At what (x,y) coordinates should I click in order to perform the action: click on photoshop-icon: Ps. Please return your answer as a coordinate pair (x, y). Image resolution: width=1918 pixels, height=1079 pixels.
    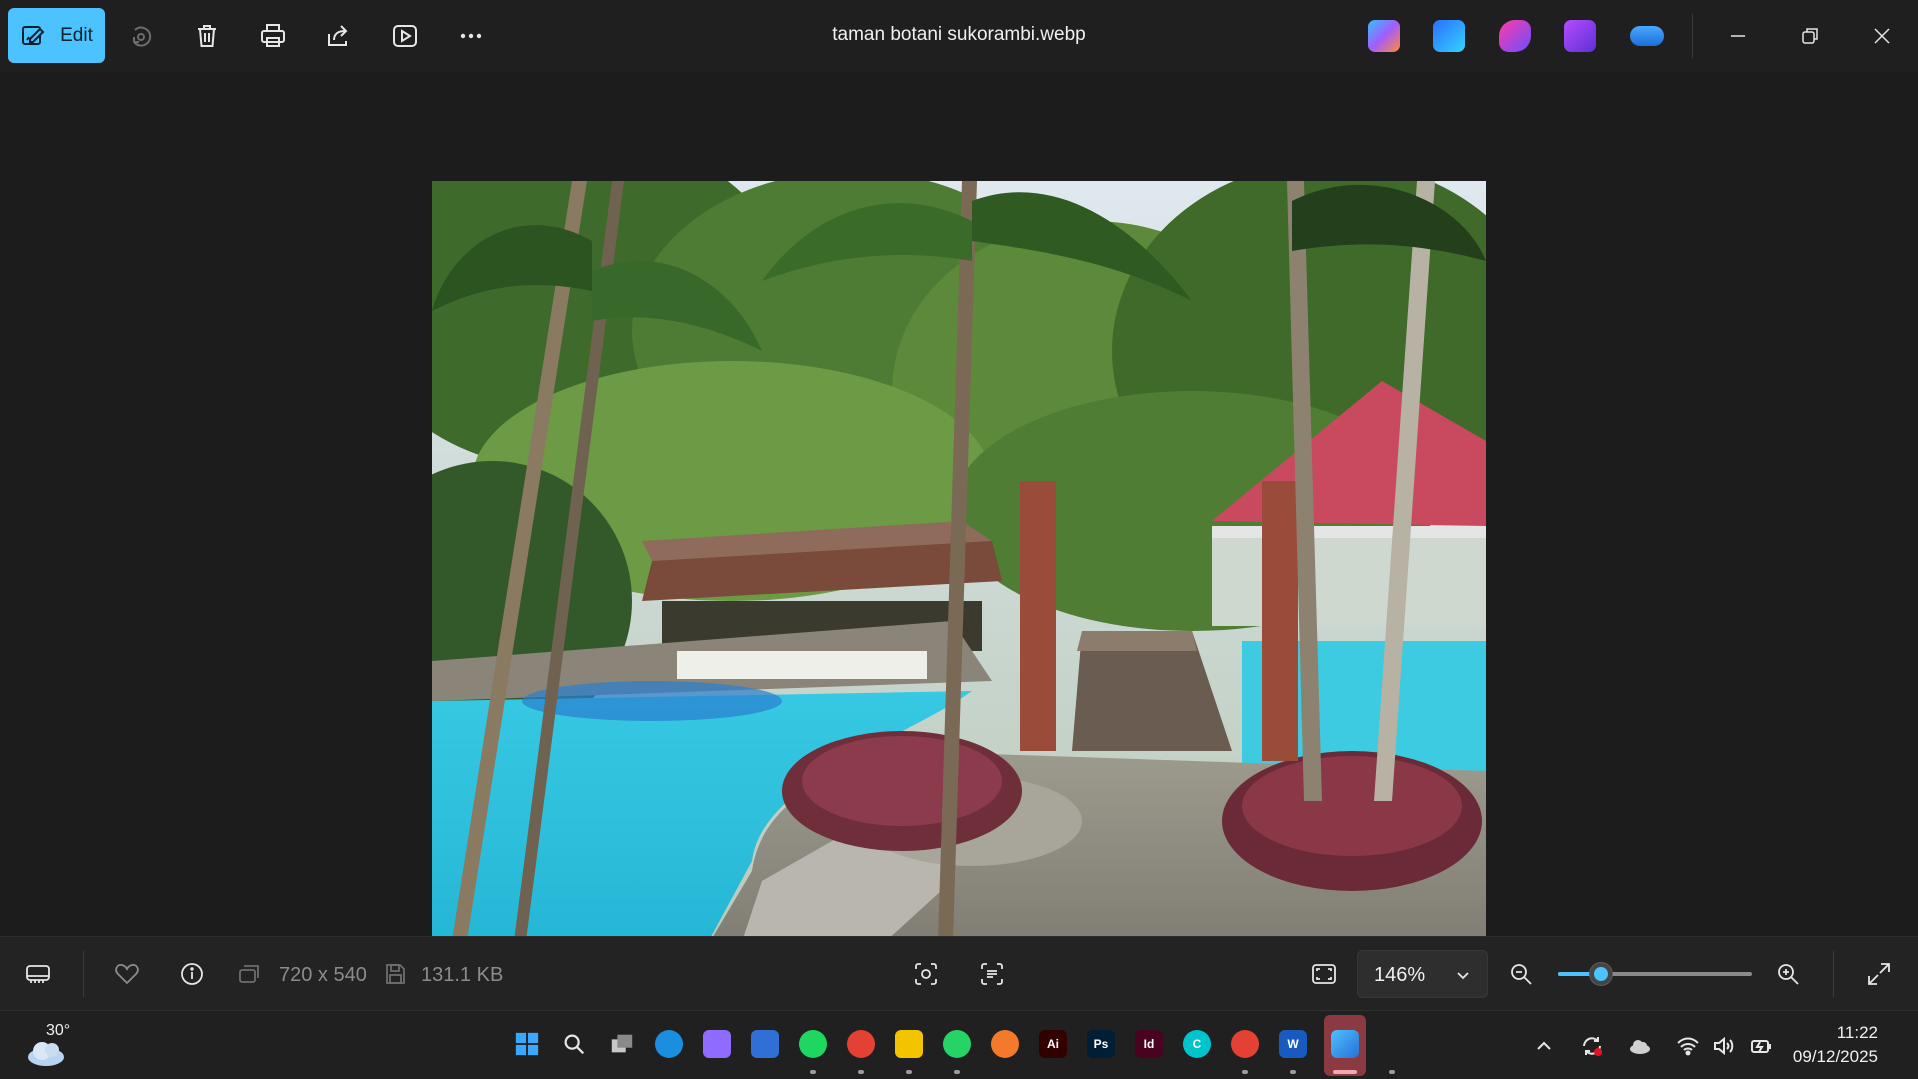
    Looking at the image, I should click on (1101, 1044).